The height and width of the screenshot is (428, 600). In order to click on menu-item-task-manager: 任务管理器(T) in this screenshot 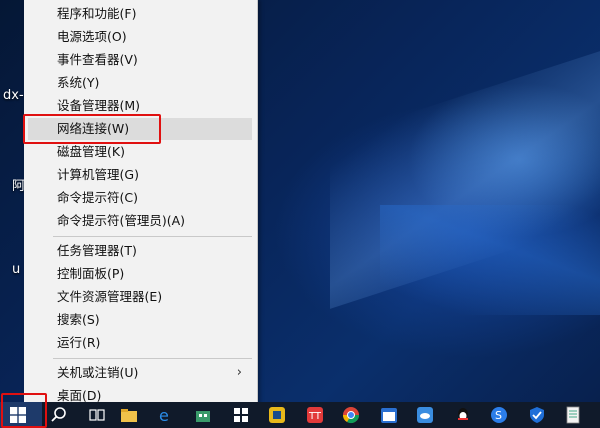, I will do `click(140, 251)`.